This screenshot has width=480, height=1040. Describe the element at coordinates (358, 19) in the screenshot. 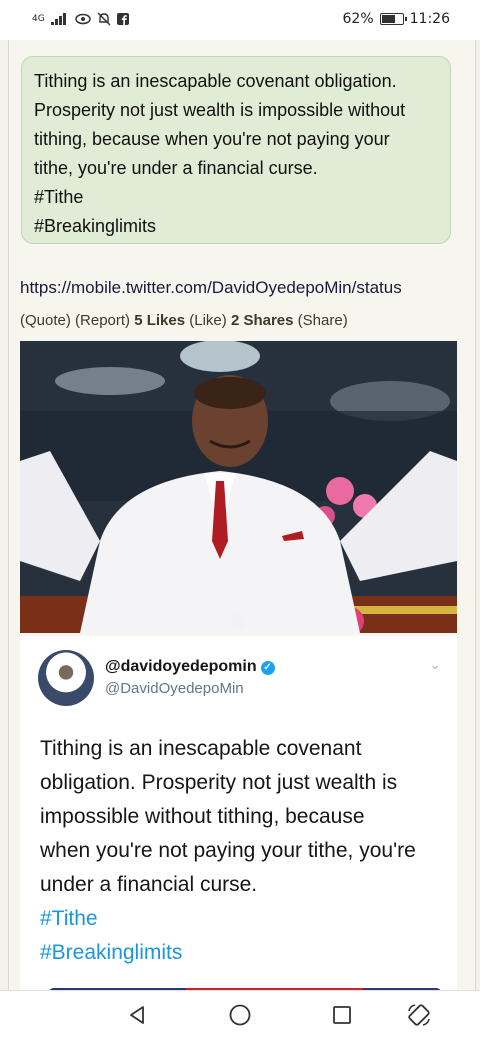

I see `battery-percent: 62%` at that location.